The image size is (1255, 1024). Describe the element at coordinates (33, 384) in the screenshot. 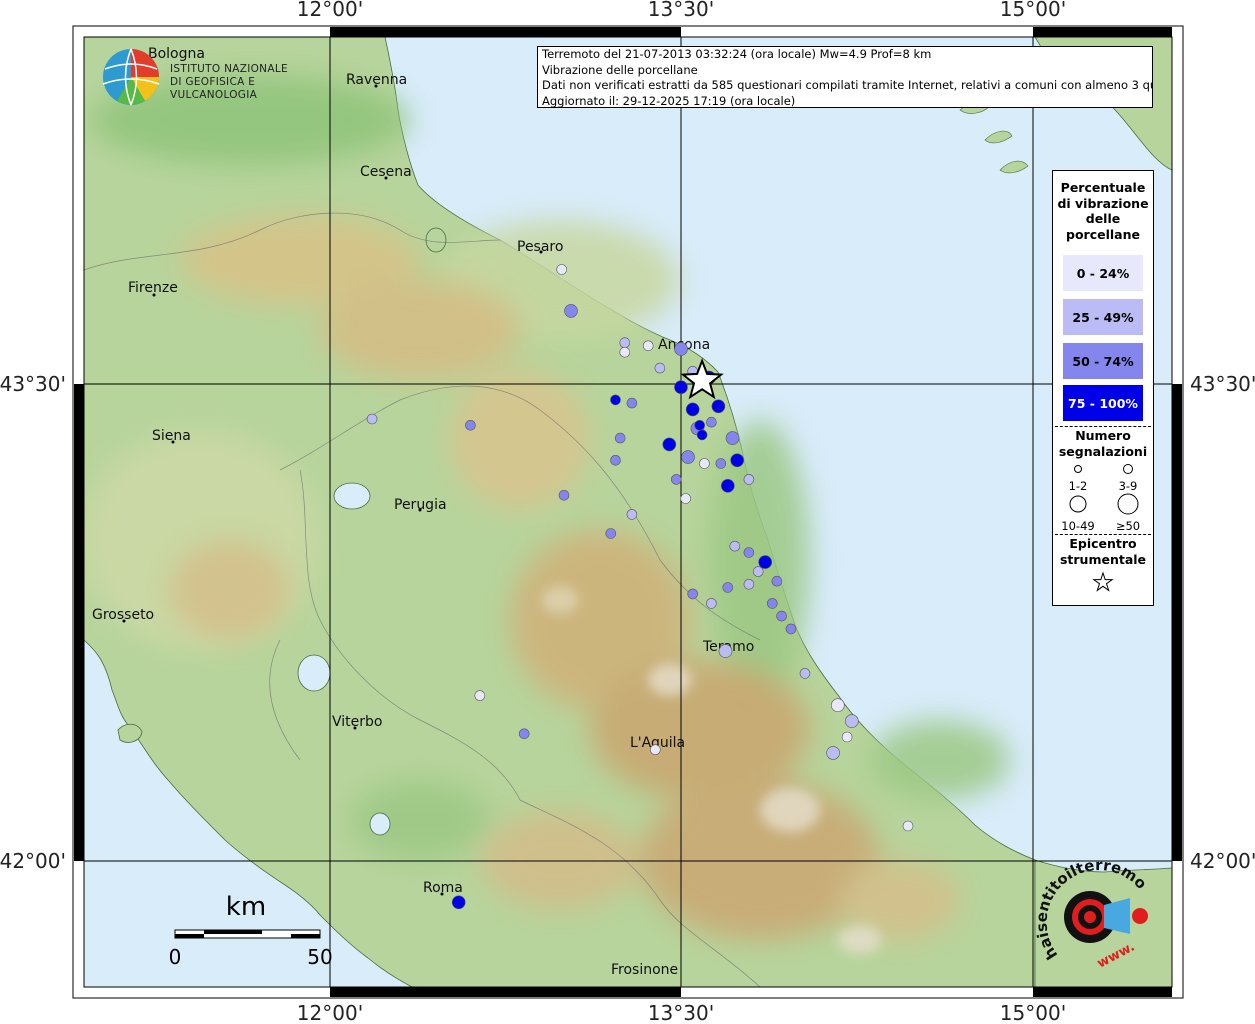

I see `left-label-43-30: 43°30'` at that location.